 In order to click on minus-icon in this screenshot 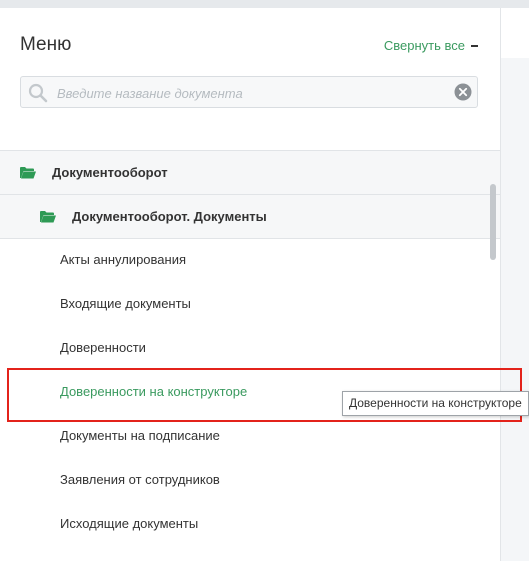, I will do `click(474, 45)`.